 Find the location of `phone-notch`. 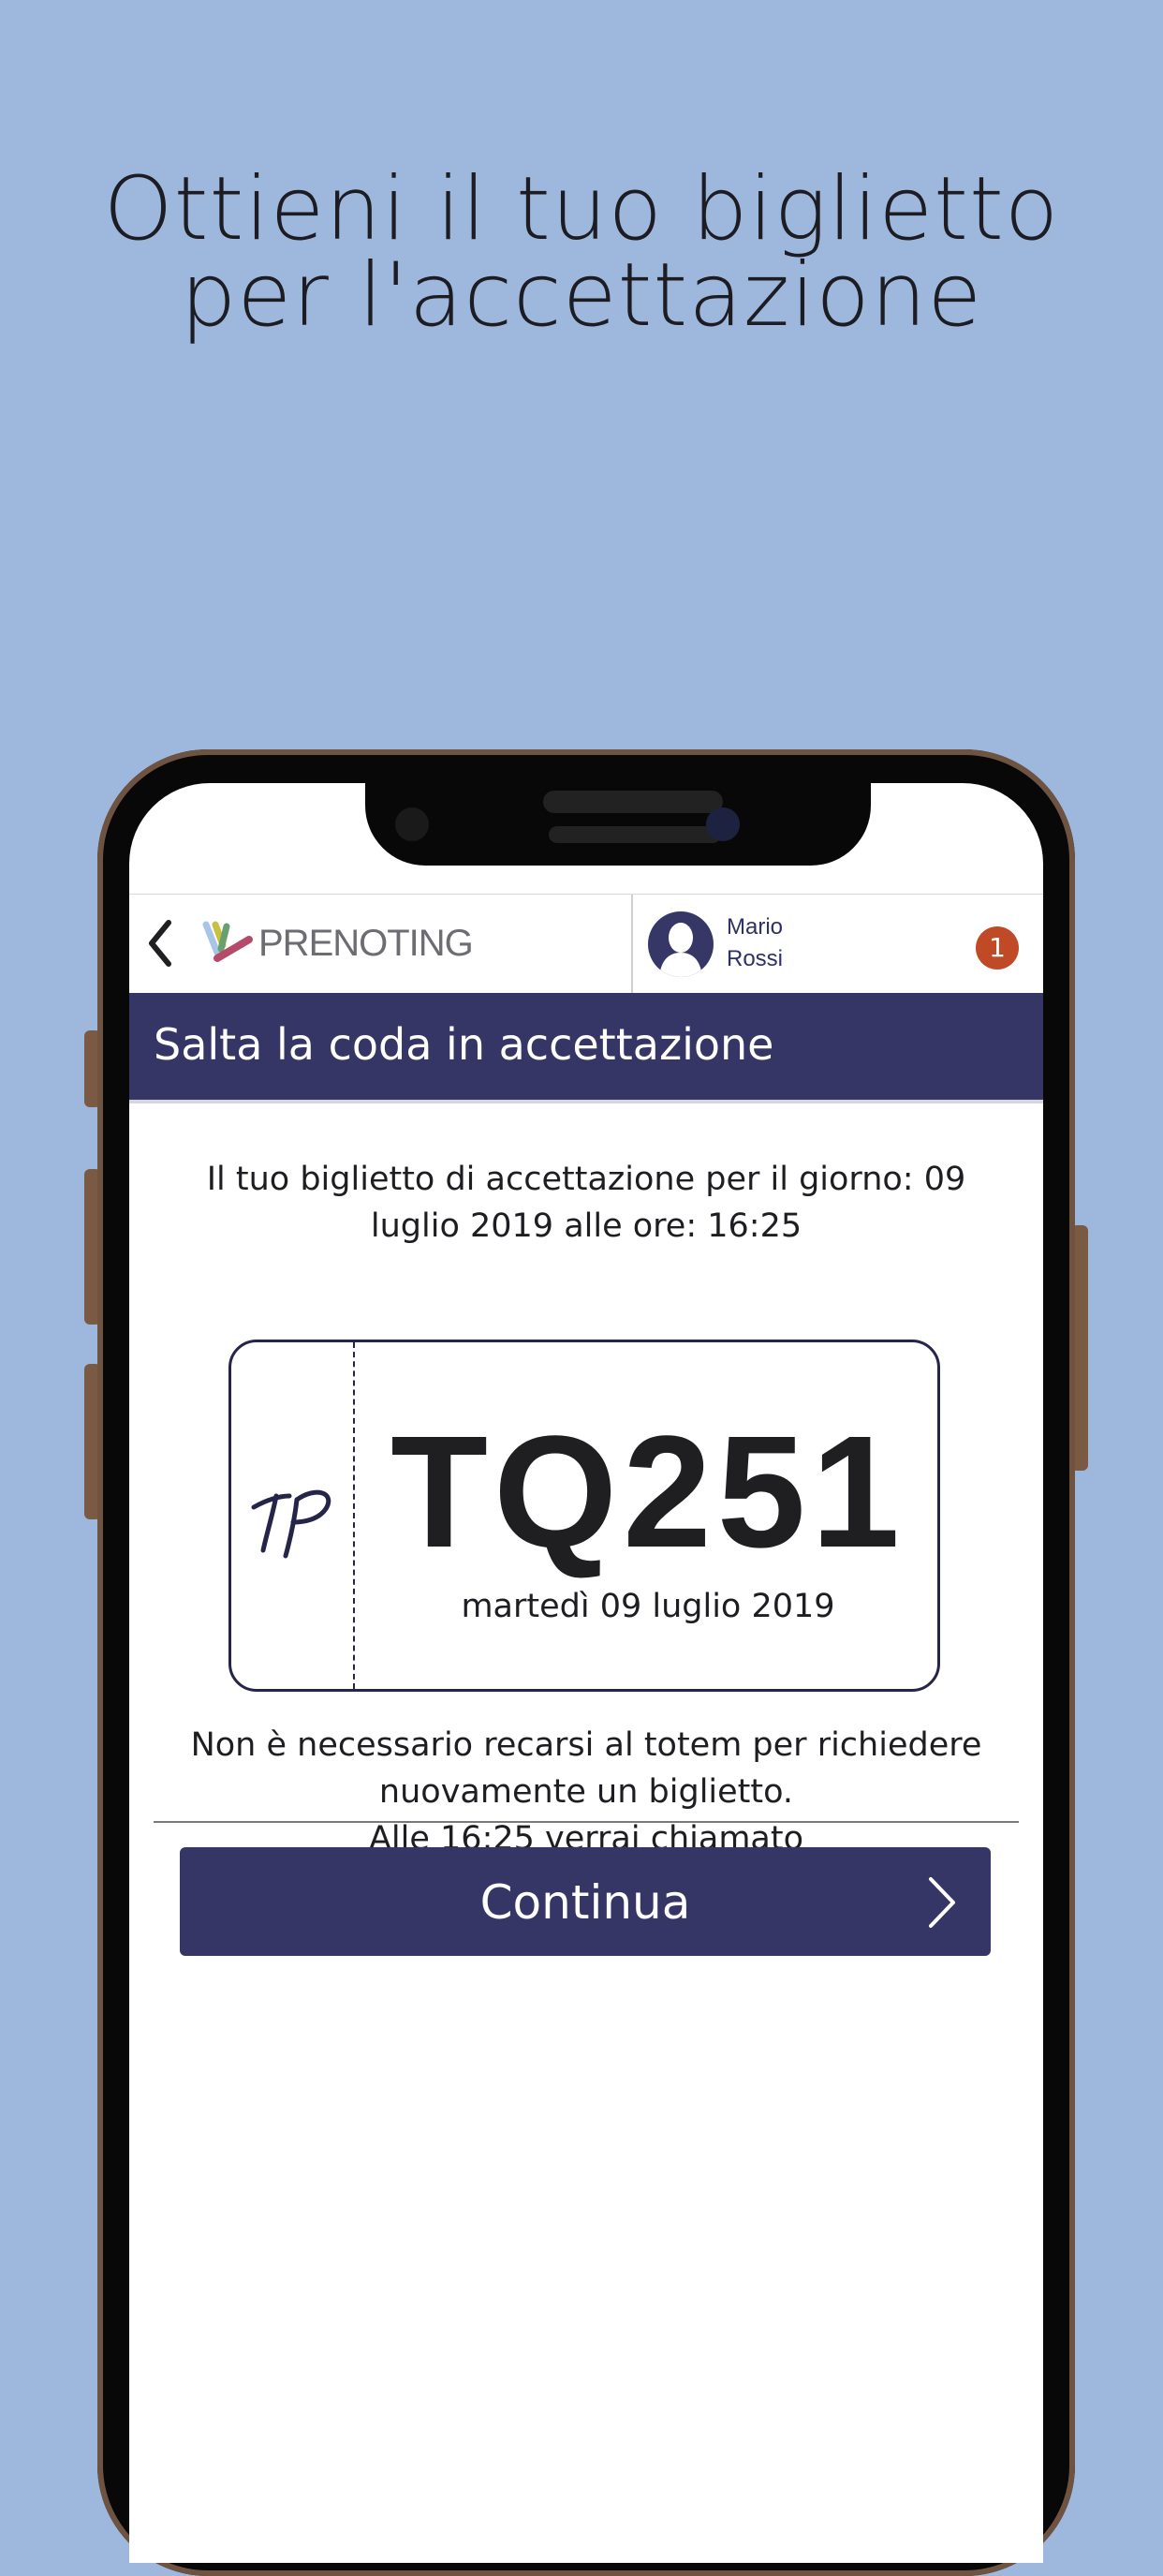

phone-notch is located at coordinates (618, 824).